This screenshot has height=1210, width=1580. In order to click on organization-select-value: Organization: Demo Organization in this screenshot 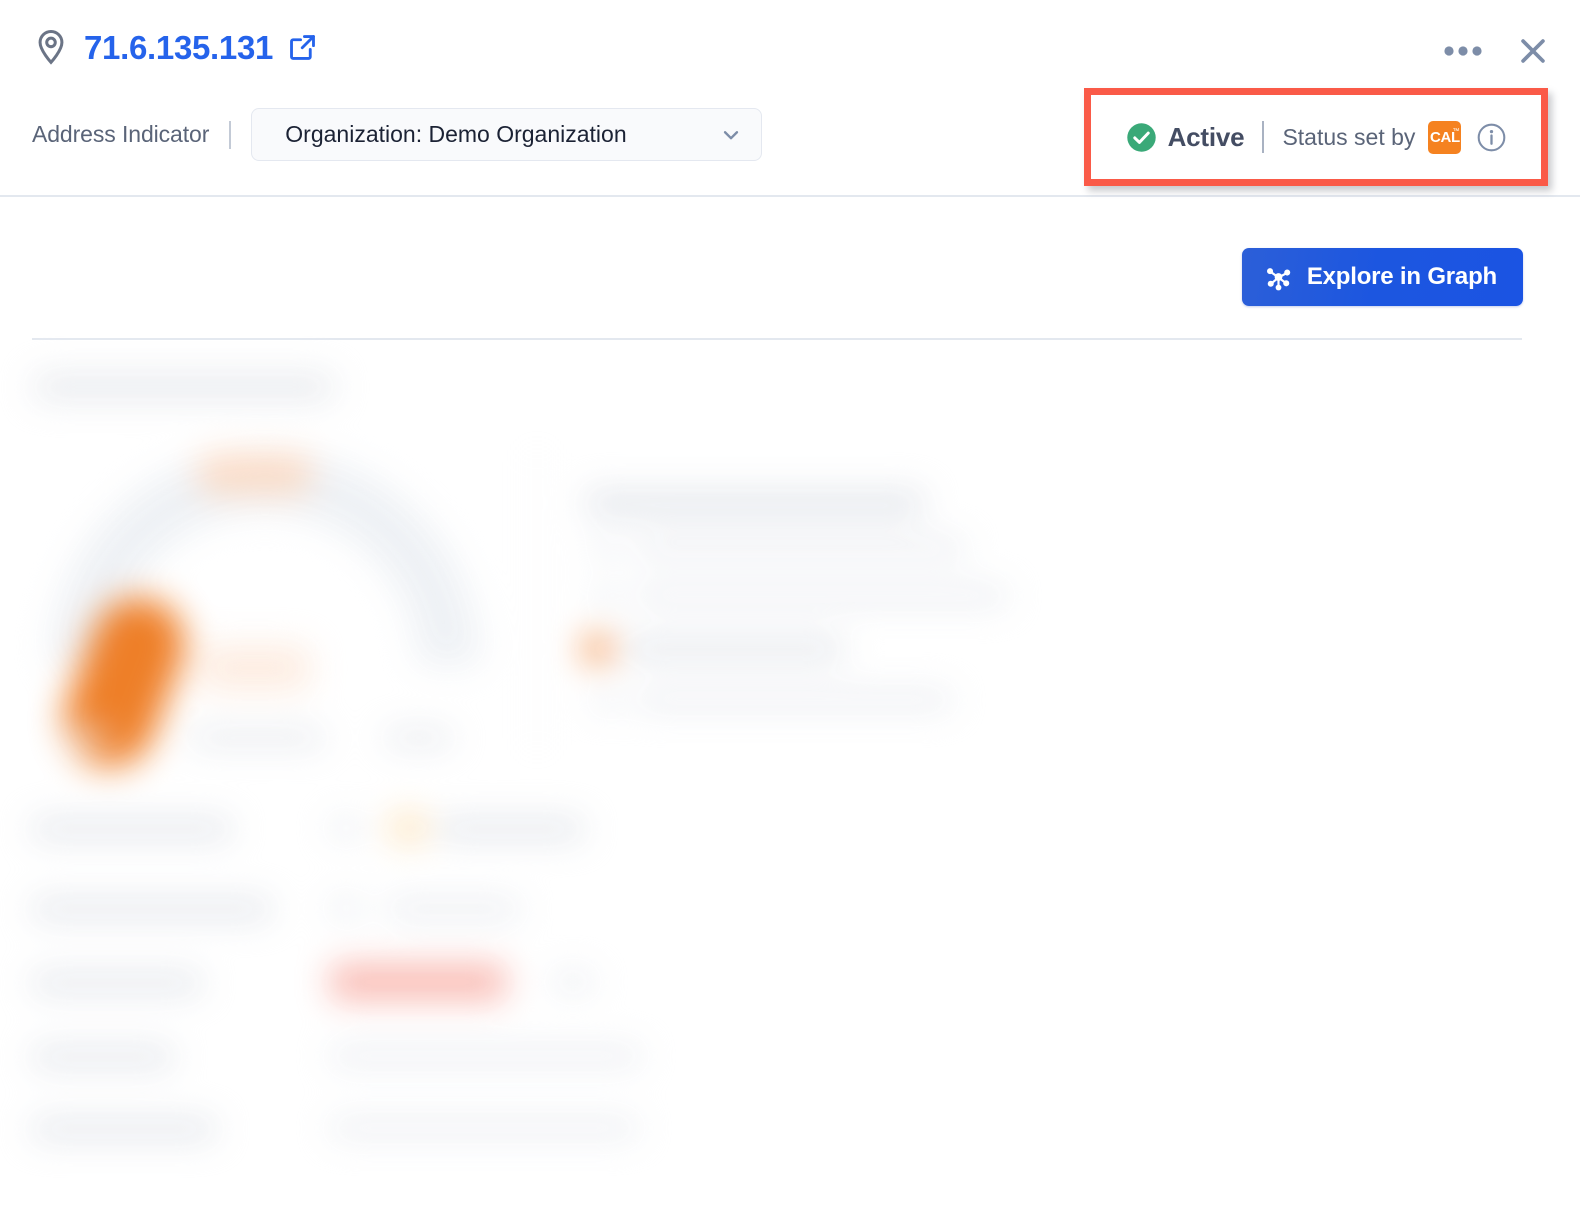, I will do `click(456, 134)`.